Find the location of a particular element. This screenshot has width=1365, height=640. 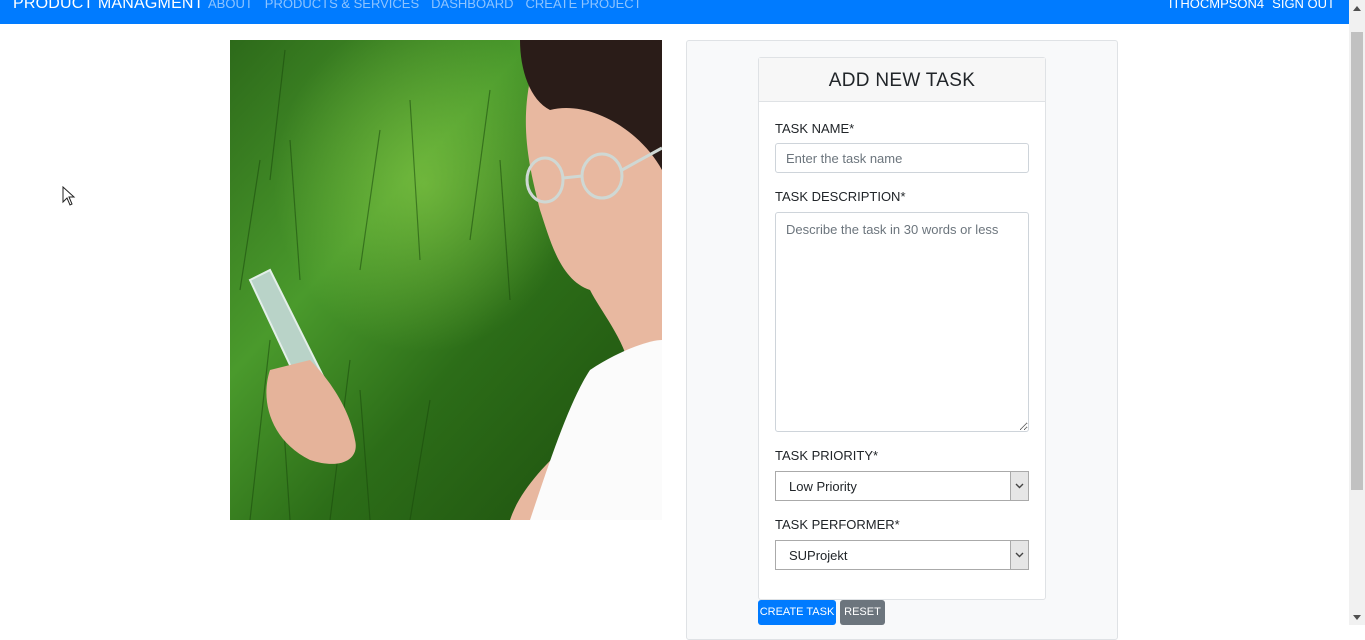

page-scrollbar is located at coordinates (1357, 312).